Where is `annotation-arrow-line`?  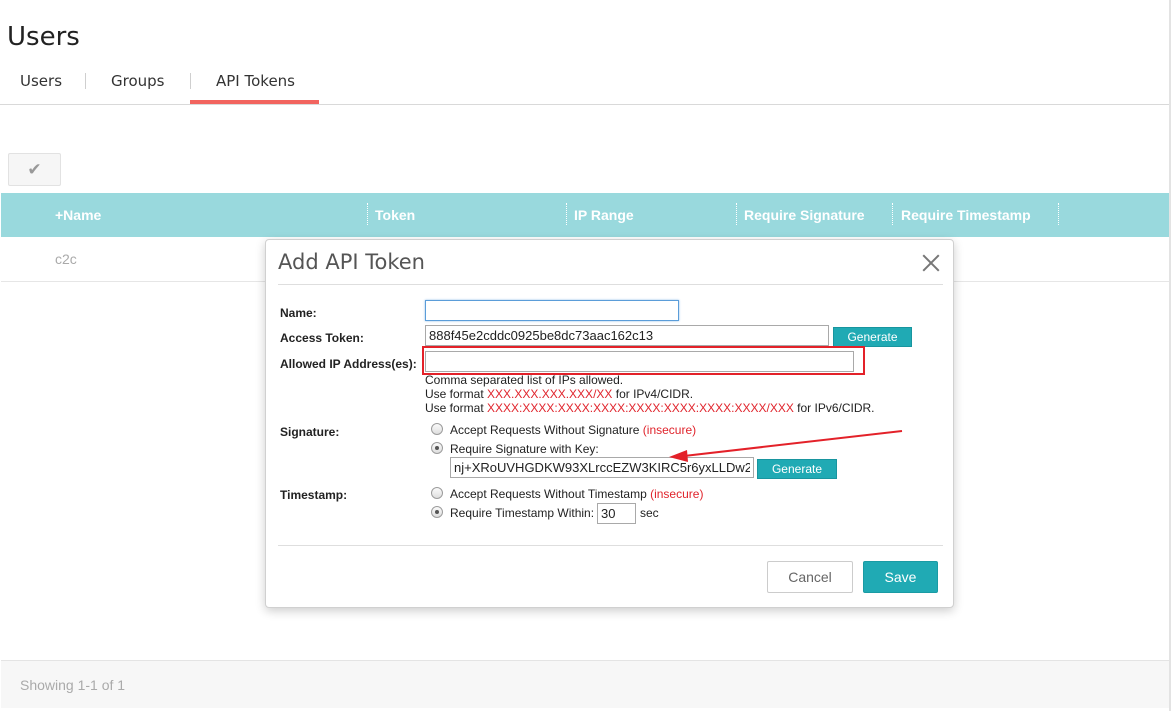
annotation-arrow-line is located at coordinates (793, 443).